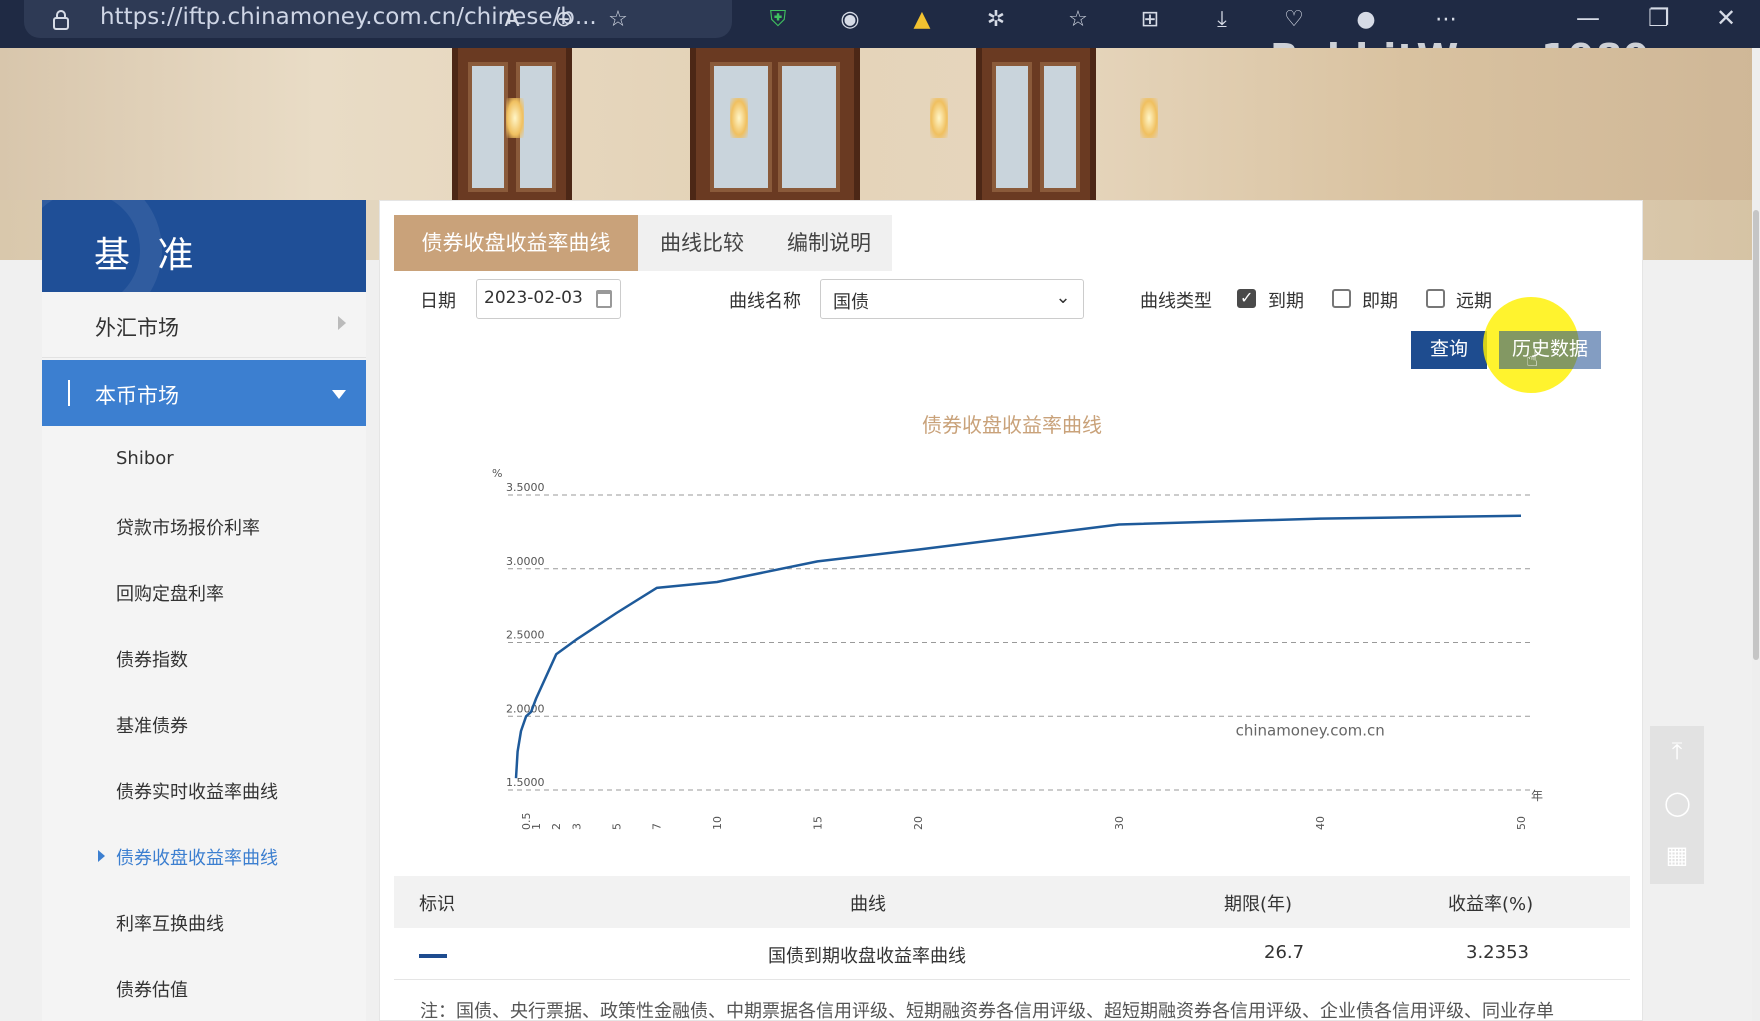 This screenshot has width=1760, height=1021. I want to click on sidebar-subitem-bond-index: 债券指数, so click(204, 657).